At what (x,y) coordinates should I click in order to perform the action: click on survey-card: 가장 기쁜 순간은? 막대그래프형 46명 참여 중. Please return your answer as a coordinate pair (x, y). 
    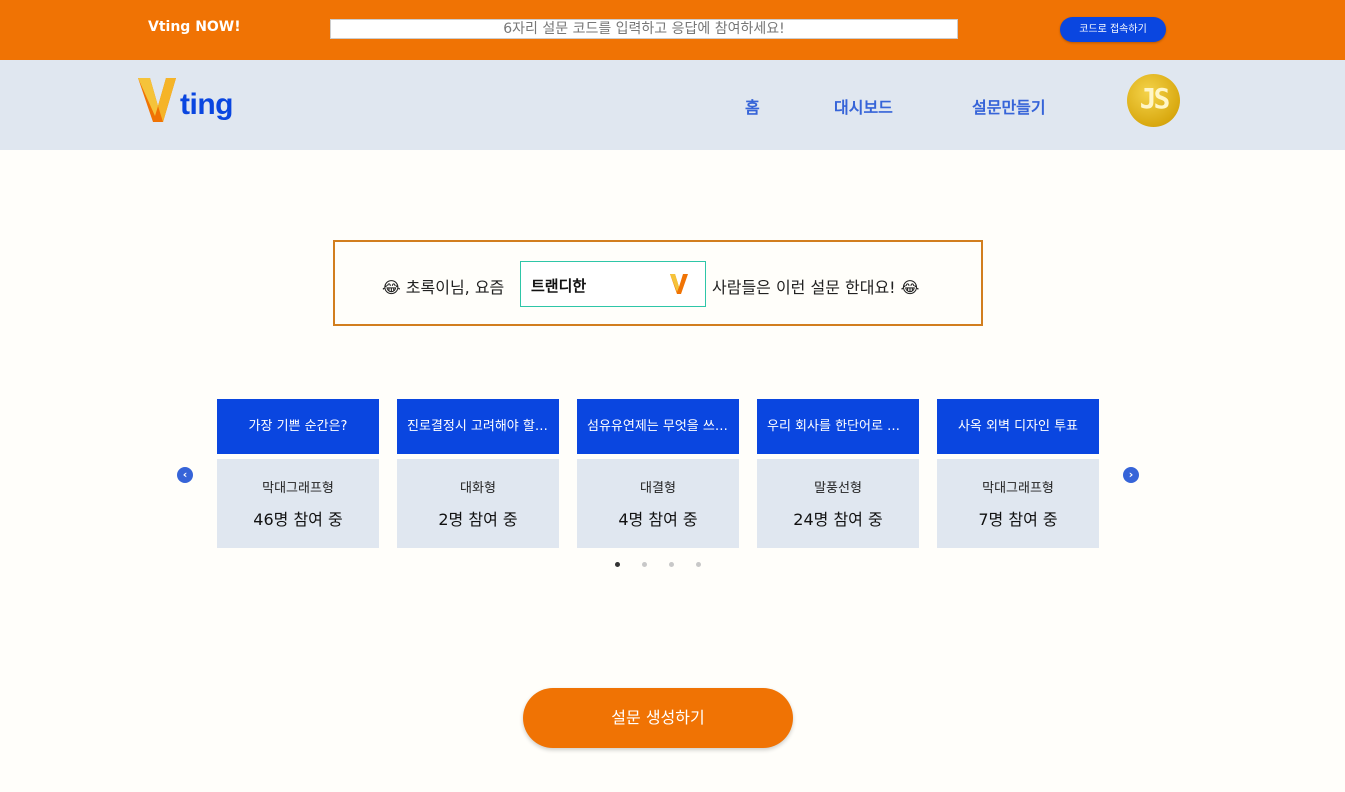
    Looking at the image, I should click on (298, 473).